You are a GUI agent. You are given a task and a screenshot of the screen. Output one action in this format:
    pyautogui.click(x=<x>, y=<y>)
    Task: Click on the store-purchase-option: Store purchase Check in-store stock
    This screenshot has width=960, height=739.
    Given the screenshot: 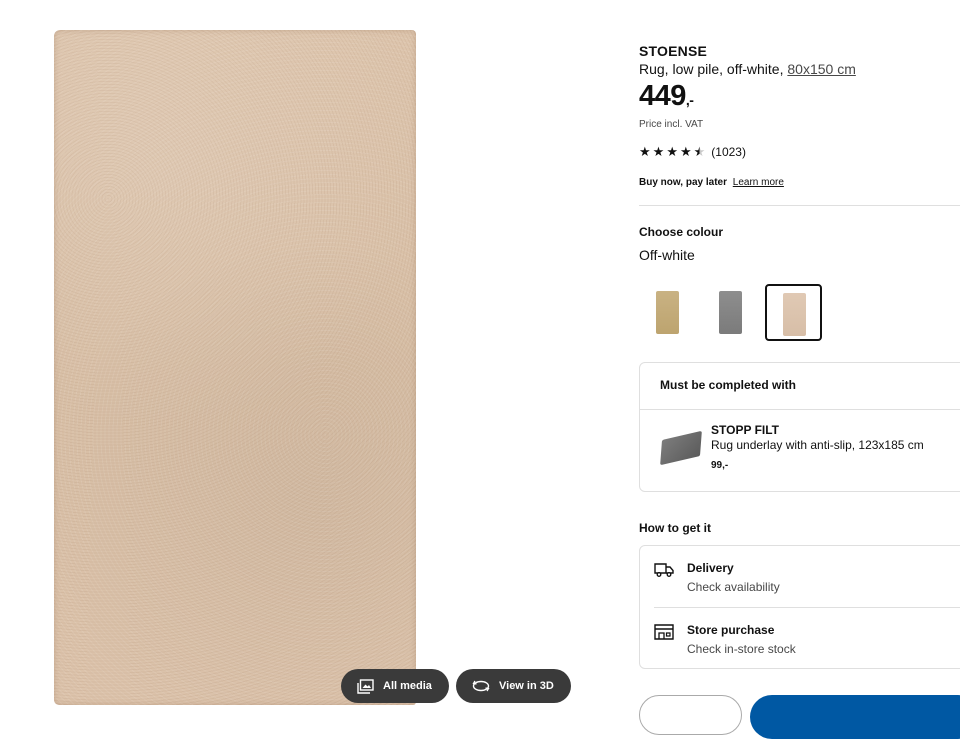 What is the action you would take?
    pyautogui.click(x=807, y=637)
    